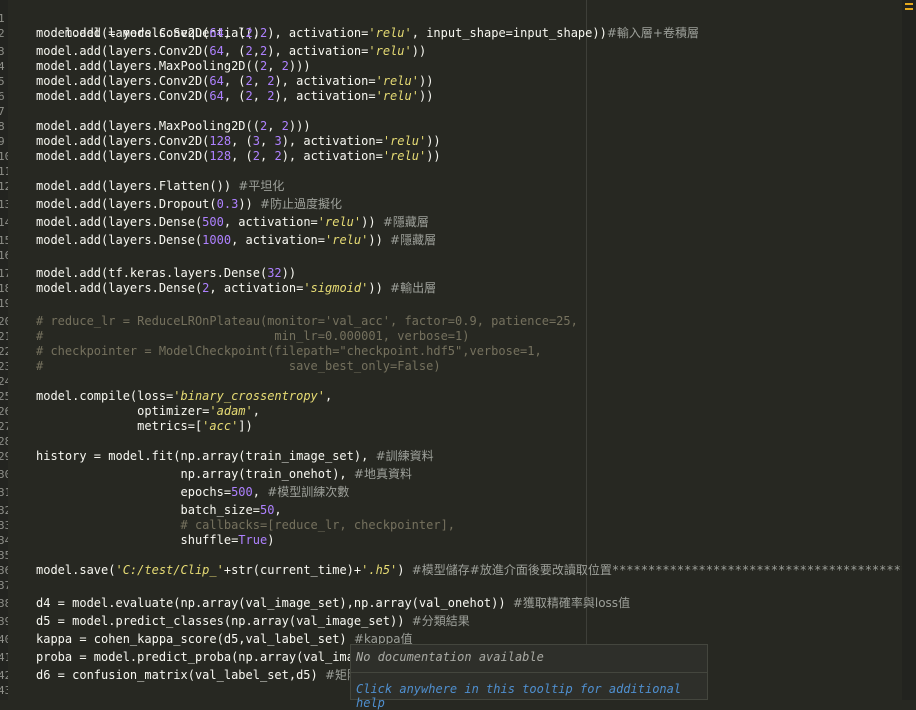 The width and height of the screenshot is (916, 710). I want to click on line-number: 39, so click(4, 621).